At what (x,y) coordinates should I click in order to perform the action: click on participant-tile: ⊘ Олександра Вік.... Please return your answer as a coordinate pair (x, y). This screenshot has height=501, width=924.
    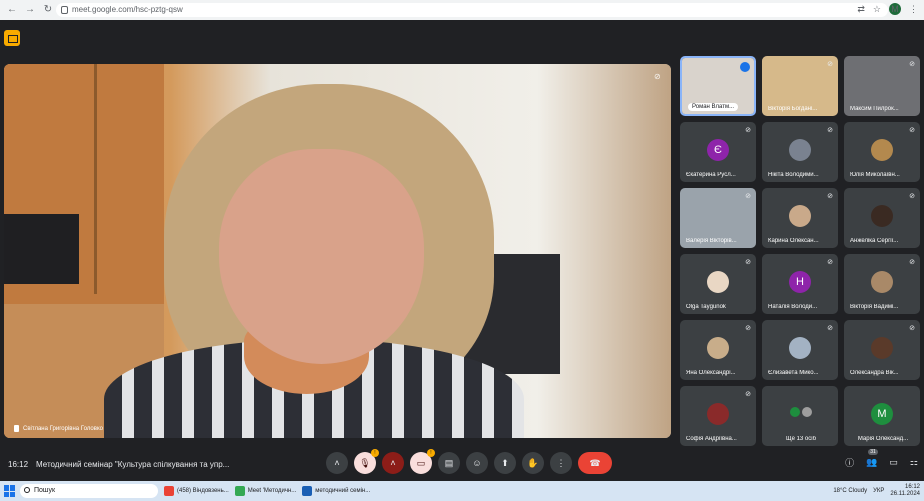
    Looking at the image, I should click on (882, 350).